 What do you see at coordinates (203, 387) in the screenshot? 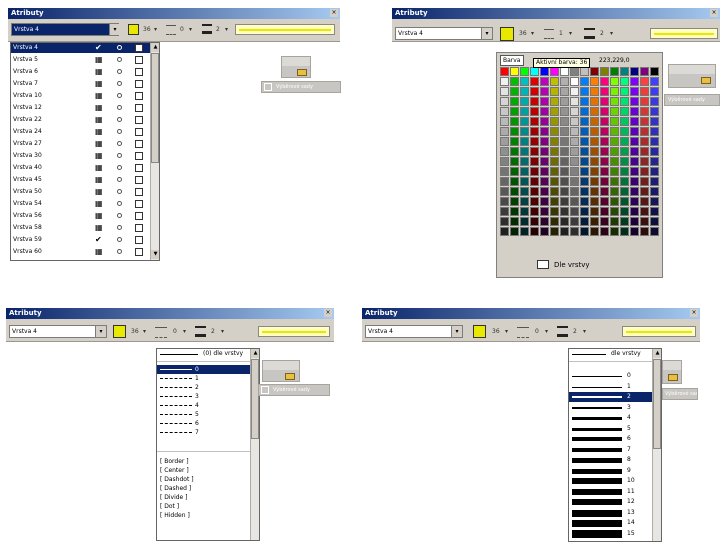
I see `linetype-row: 2` at bounding box center [203, 387].